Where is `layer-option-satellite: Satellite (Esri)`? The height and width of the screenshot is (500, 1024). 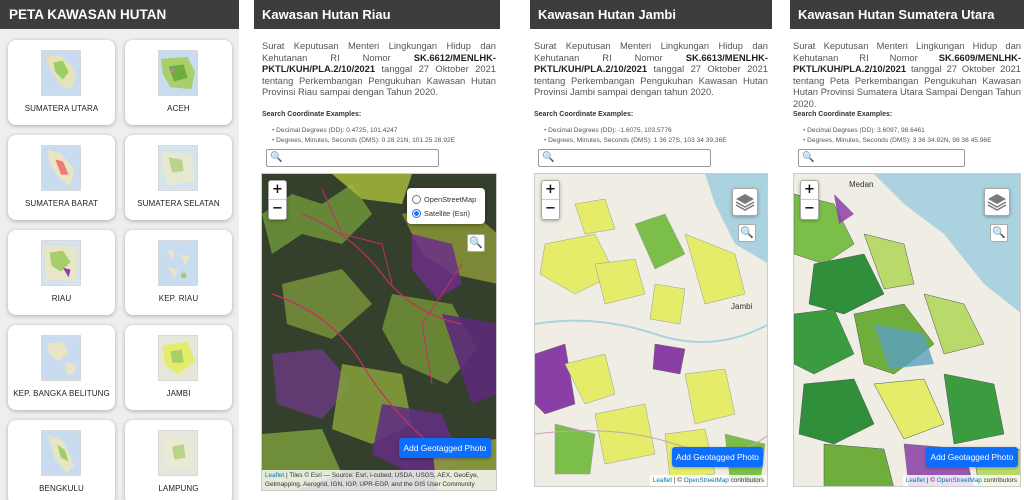
layer-option-satellite: Satellite (Esri) is located at coordinates (446, 213).